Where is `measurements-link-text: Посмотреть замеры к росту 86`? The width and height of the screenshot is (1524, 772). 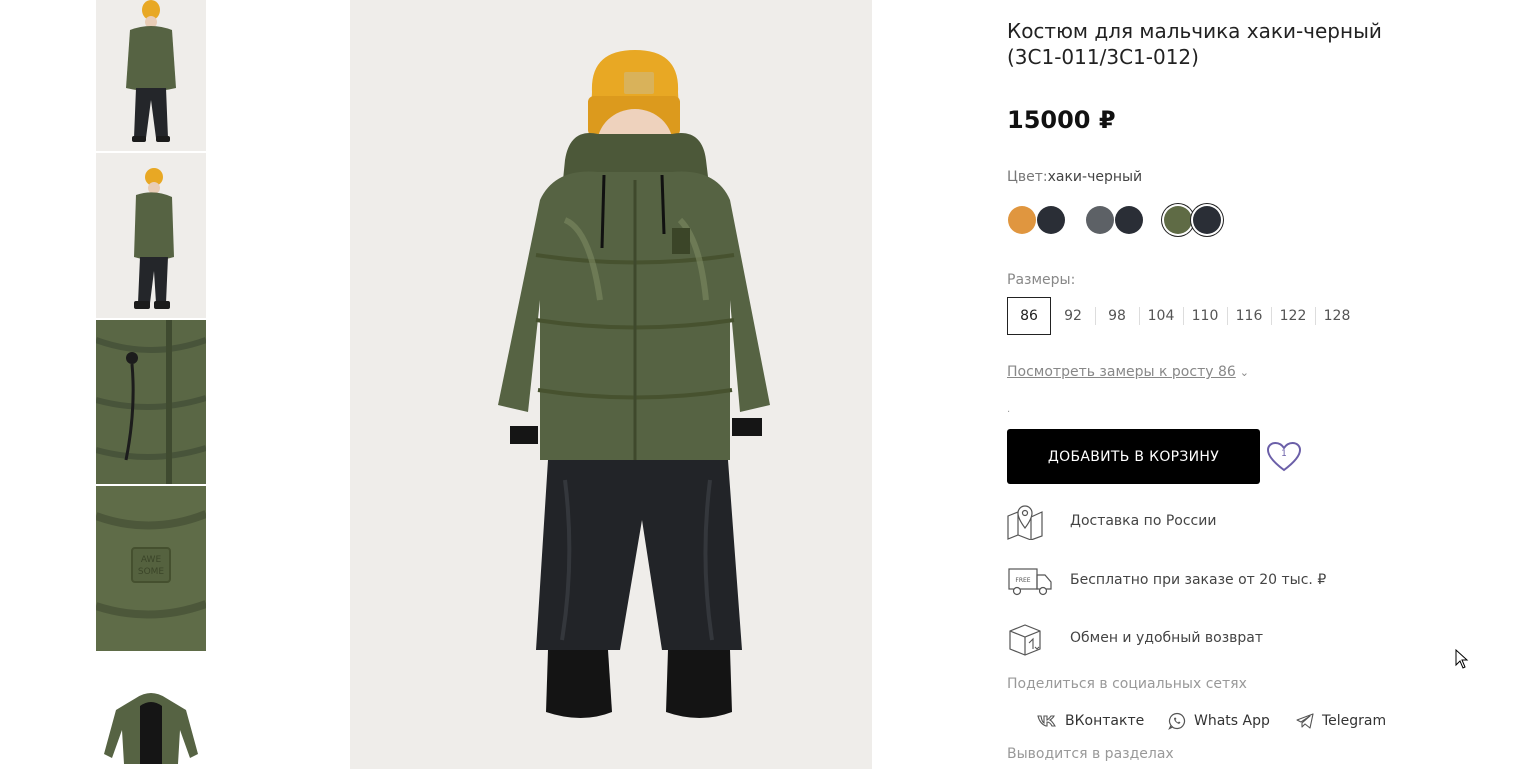 measurements-link-text: Посмотреть замеры к росту 86 is located at coordinates (1121, 372).